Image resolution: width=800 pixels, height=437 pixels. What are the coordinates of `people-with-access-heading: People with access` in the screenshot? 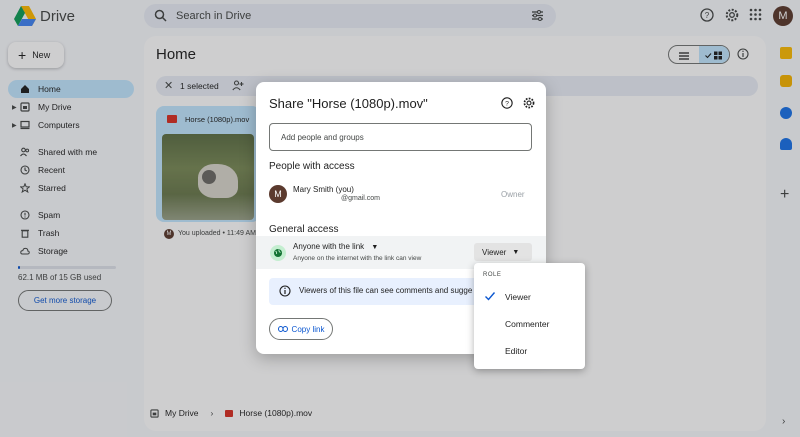 It's located at (312, 166).